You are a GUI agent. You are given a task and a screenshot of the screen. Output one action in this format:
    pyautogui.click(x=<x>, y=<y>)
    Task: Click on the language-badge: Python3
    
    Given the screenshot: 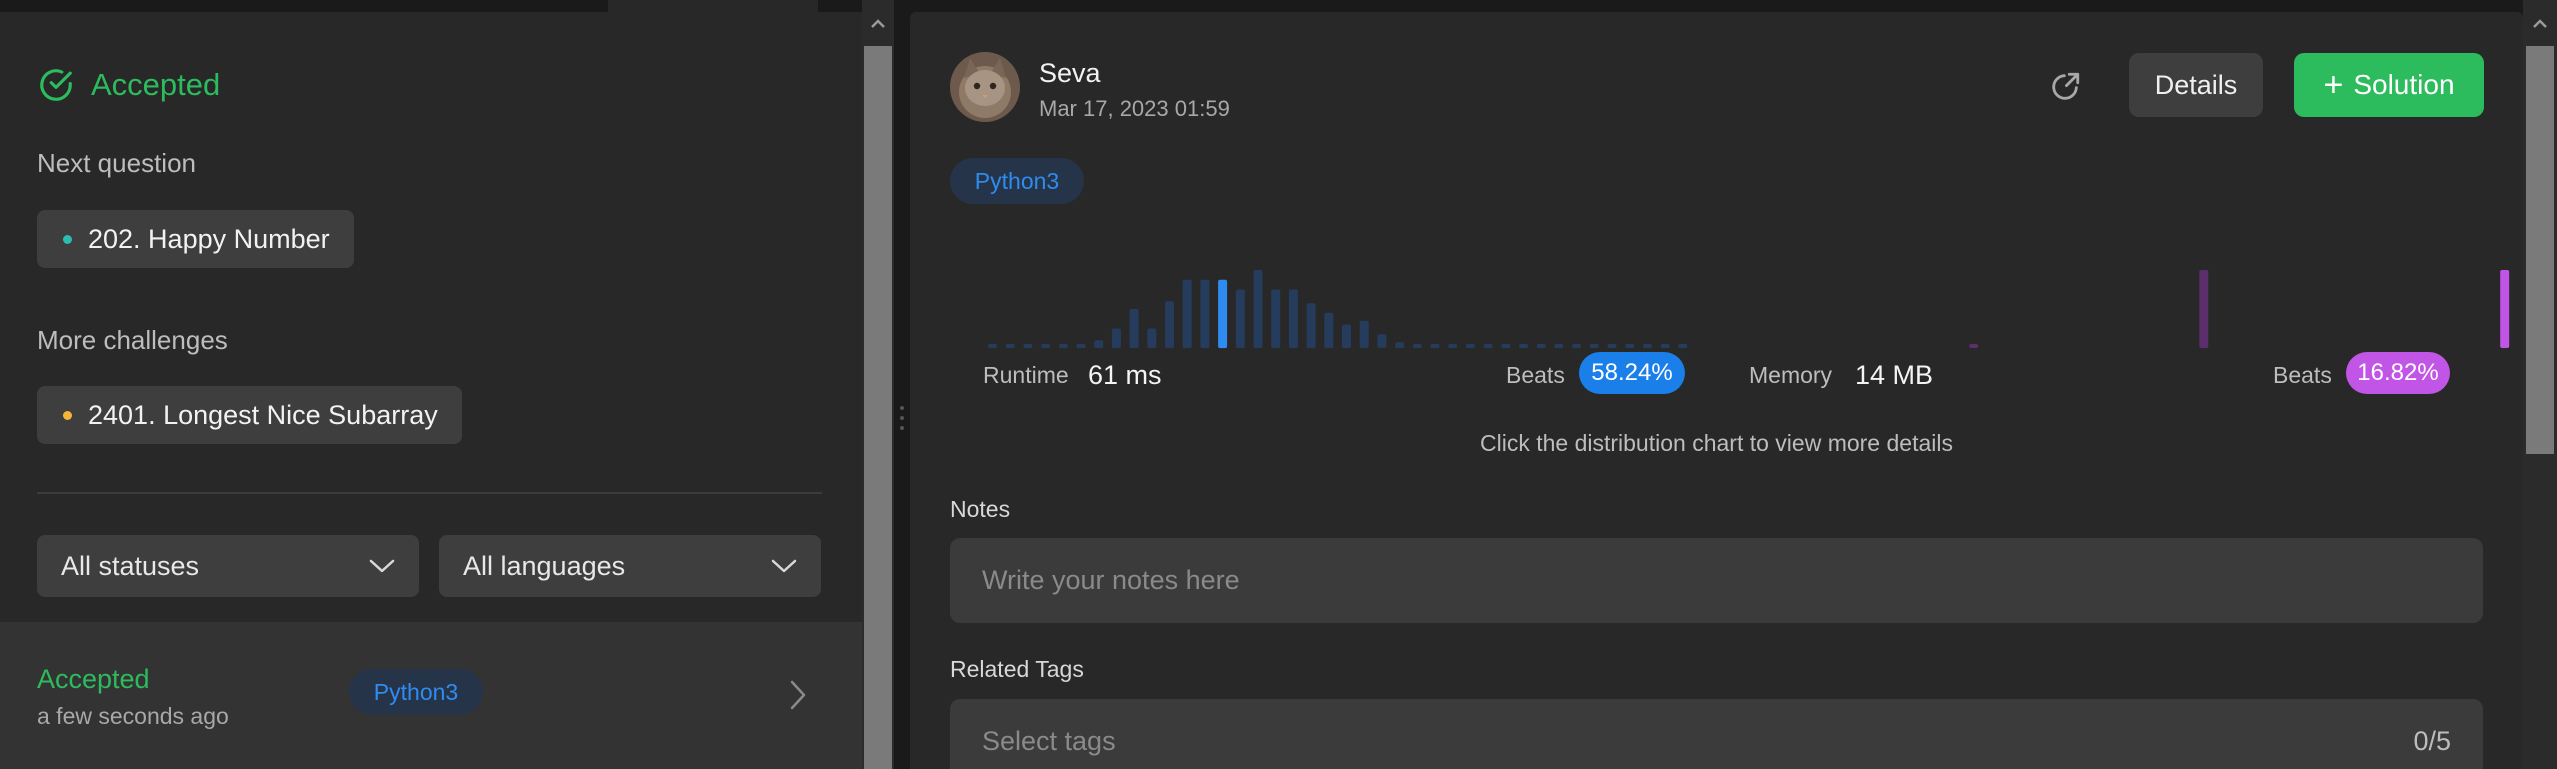 What is the action you would take?
    pyautogui.click(x=1017, y=181)
    